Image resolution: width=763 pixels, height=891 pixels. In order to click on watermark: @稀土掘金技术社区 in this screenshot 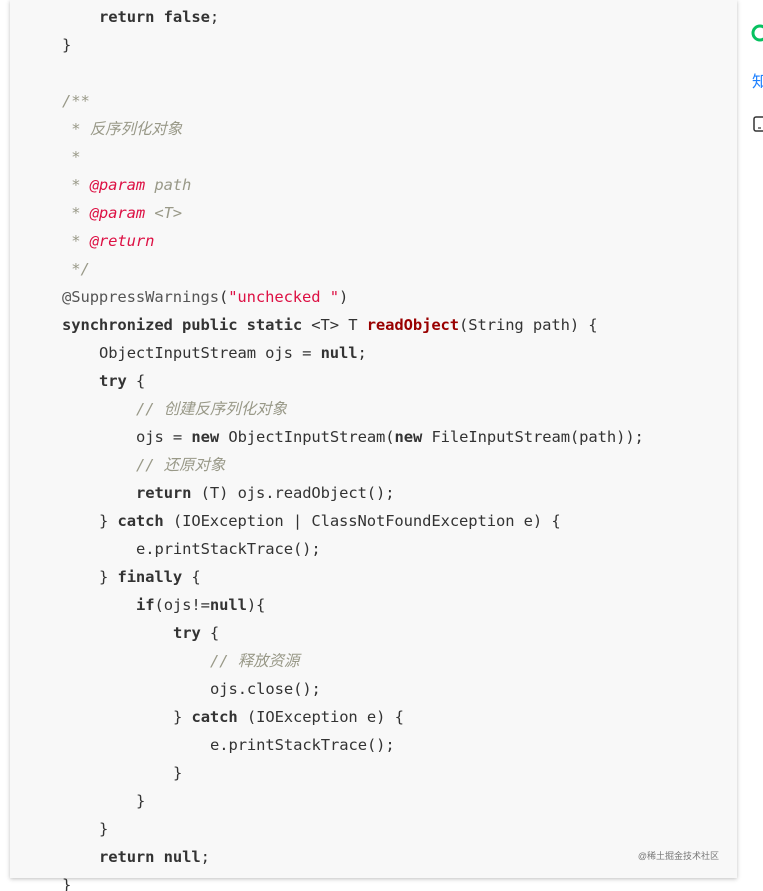, I will do `click(678, 856)`.